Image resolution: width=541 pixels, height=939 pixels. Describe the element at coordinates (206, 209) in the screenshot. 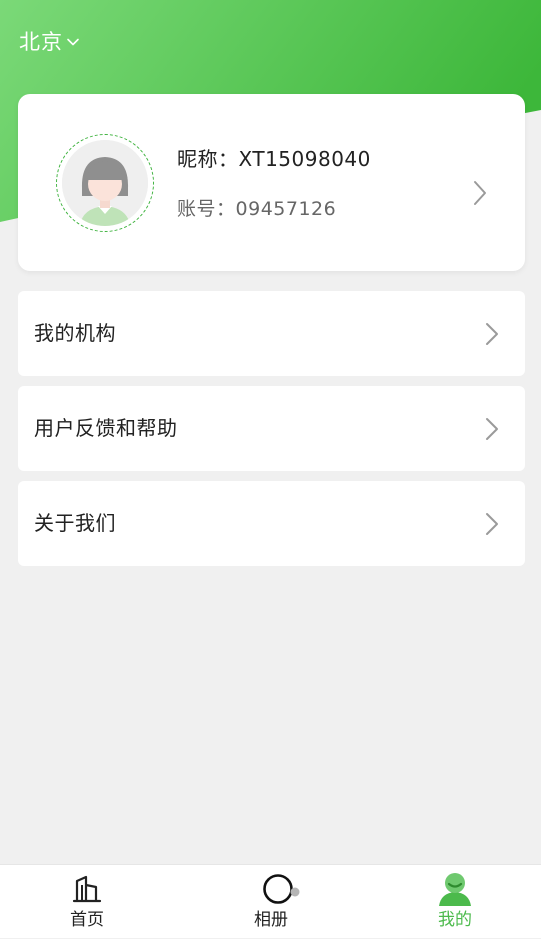

I see `account-label: 账号：` at that location.